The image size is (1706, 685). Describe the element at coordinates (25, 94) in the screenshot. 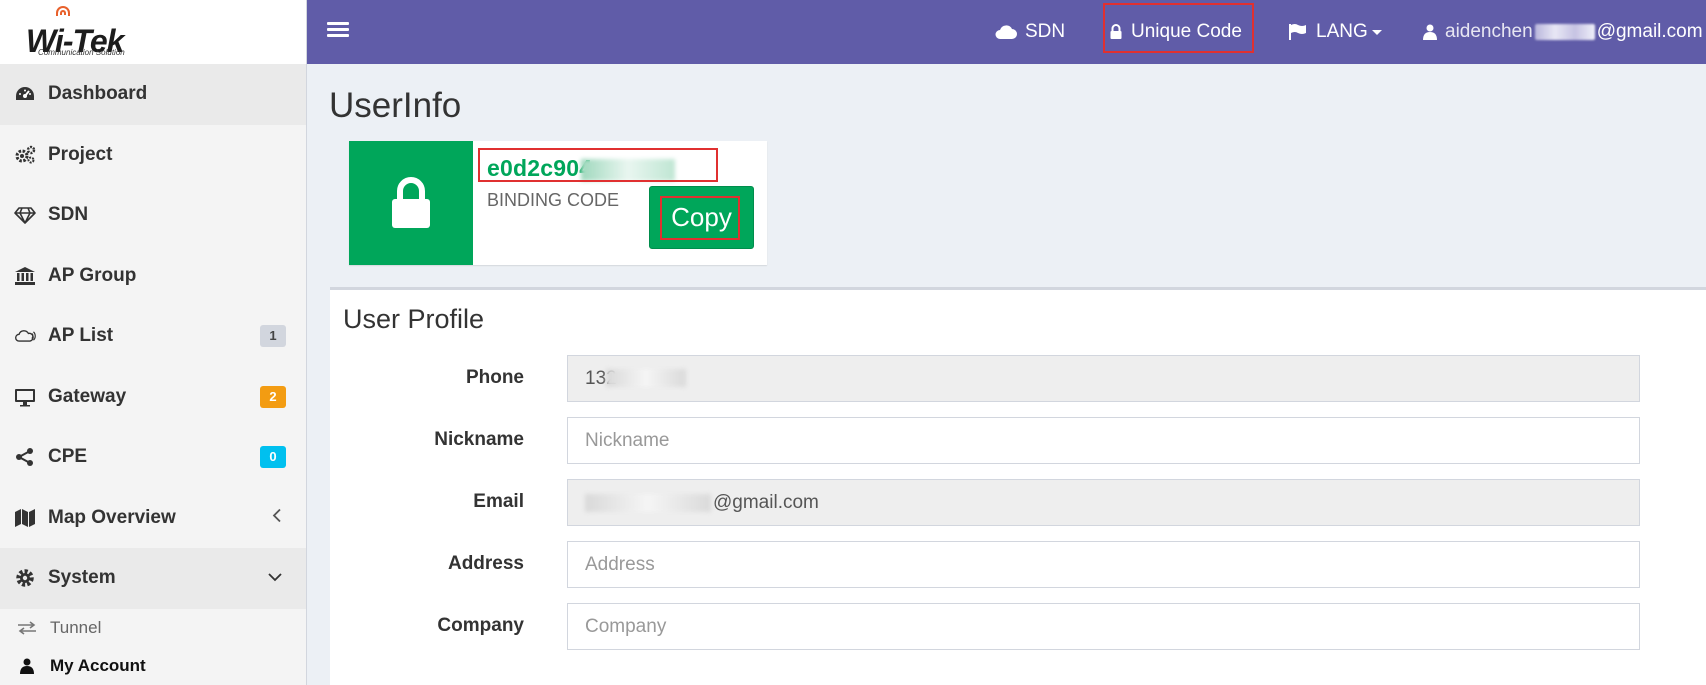

I see `dashboard-icon` at that location.